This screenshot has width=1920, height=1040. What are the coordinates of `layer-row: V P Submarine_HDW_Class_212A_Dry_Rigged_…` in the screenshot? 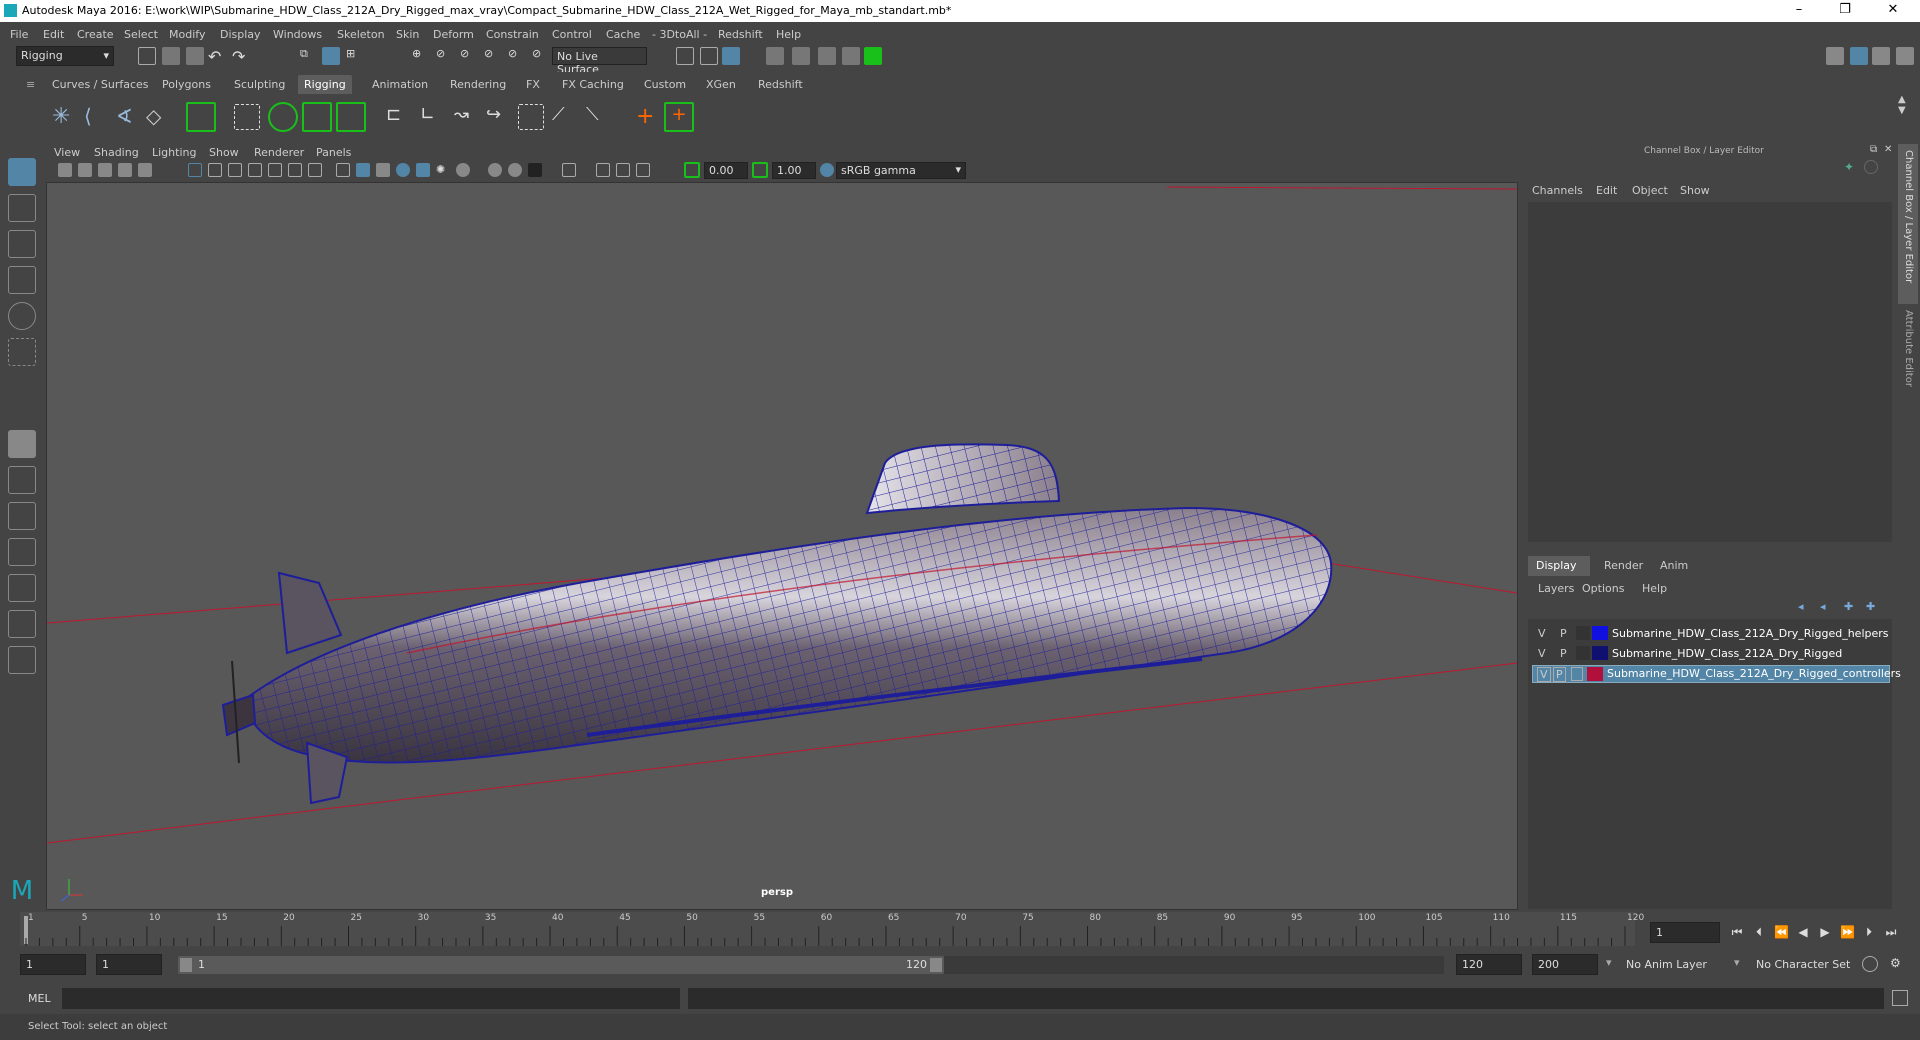 It's located at (1711, 634).